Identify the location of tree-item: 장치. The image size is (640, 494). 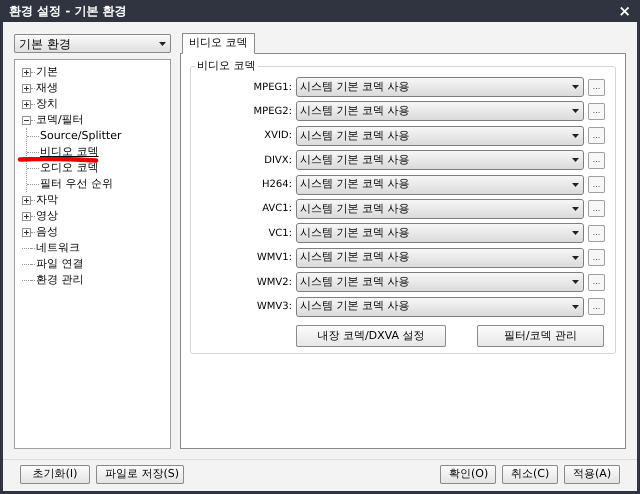
(47, 104).